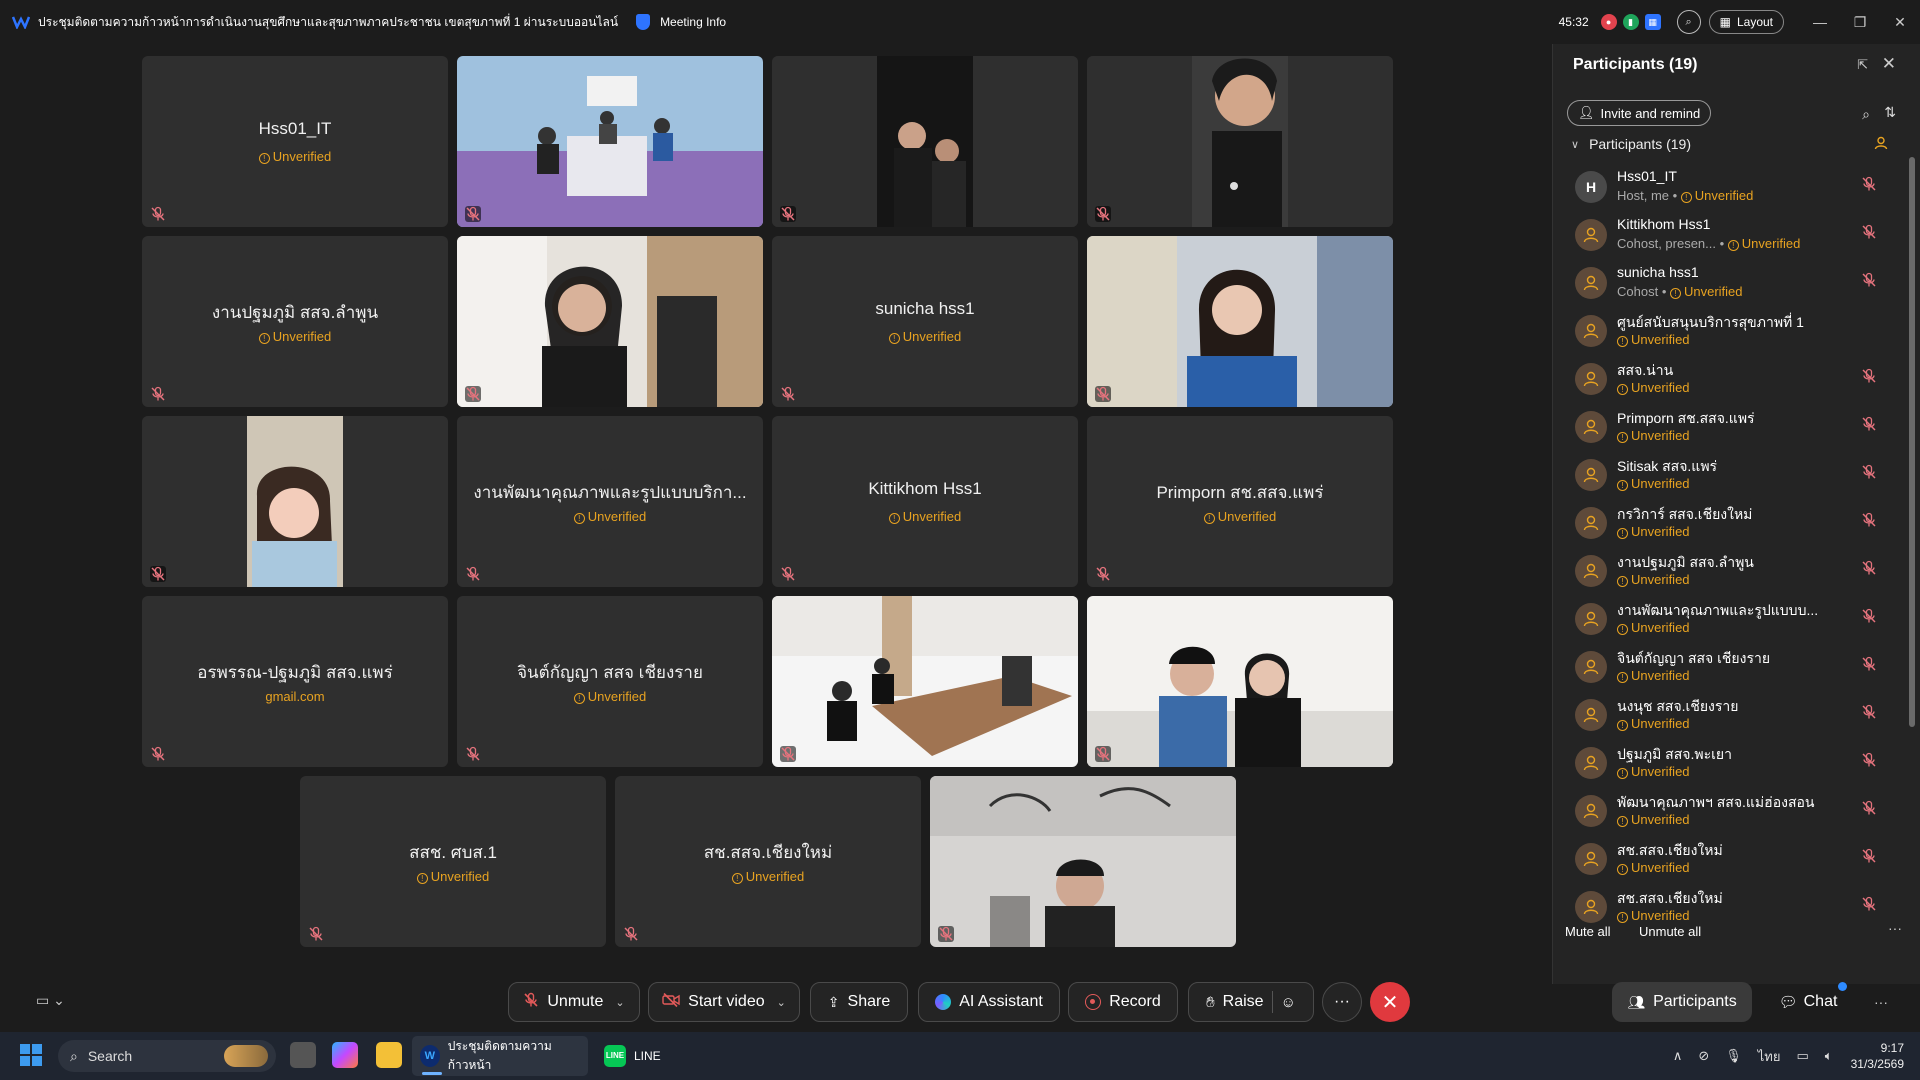 The image size is (1920, 1080). What do you see at coordinates (768, 861) in the screenshot?
I see `video-tile: สช.สสจ.เชียงใหม่! Unverified` at bounding box center [768, 861].